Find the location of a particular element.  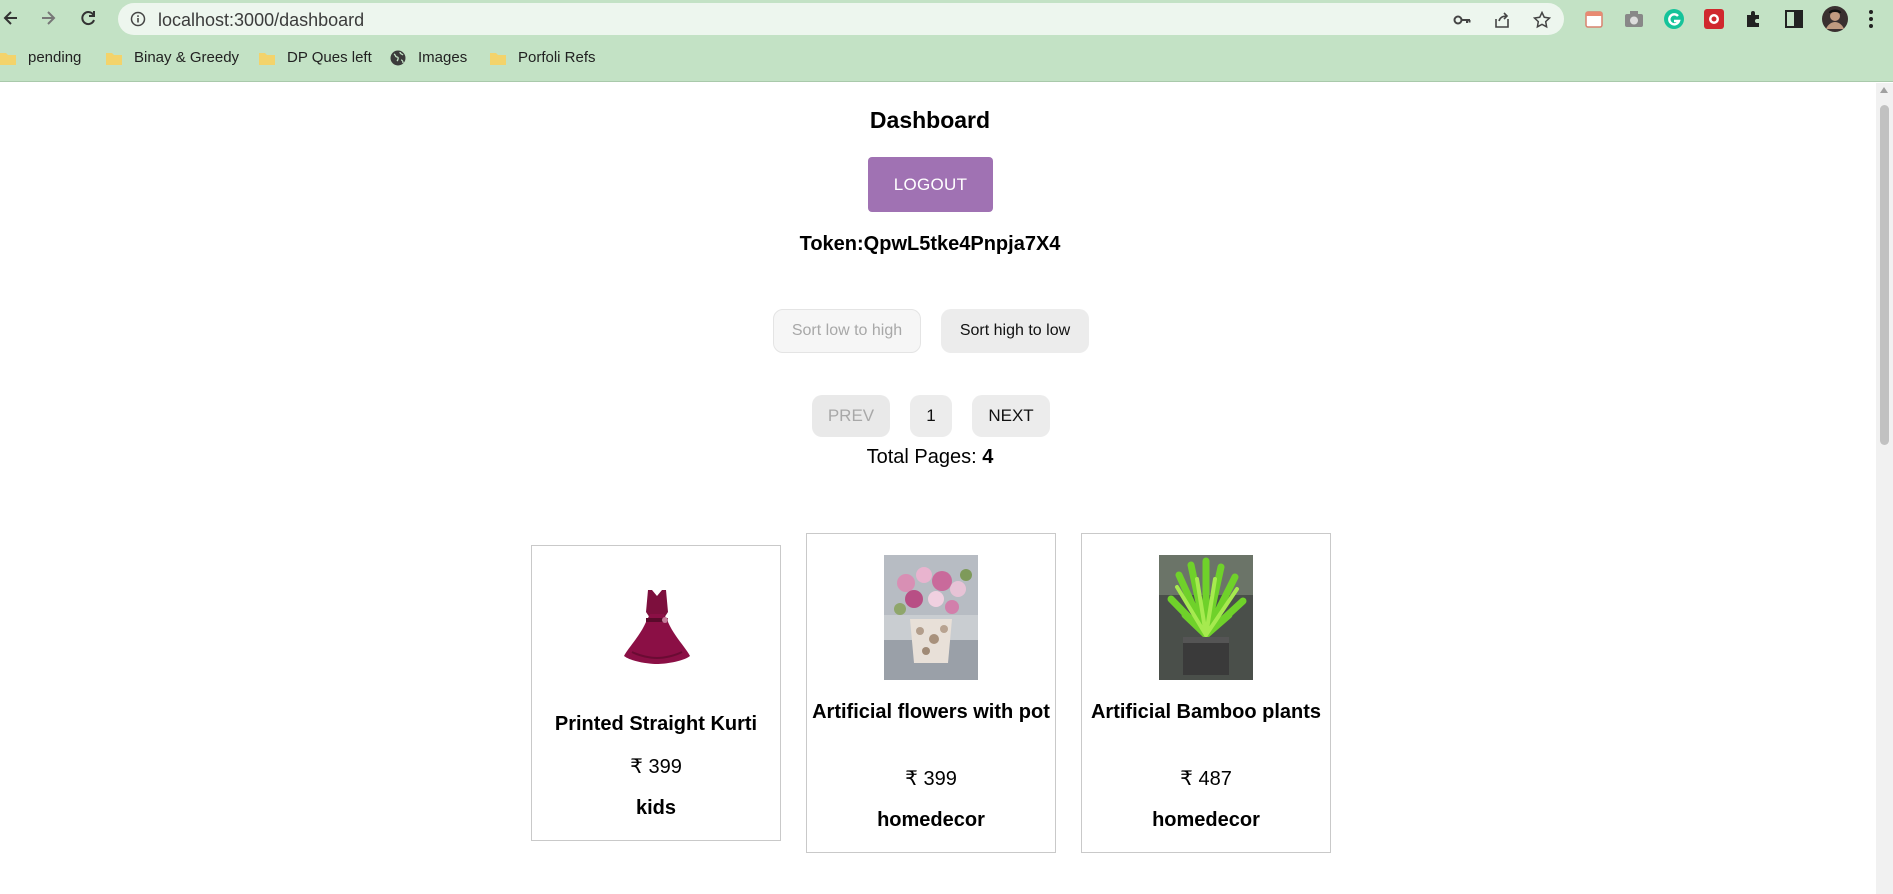

bookmark-label: Images is located at coordinates (443, 57).